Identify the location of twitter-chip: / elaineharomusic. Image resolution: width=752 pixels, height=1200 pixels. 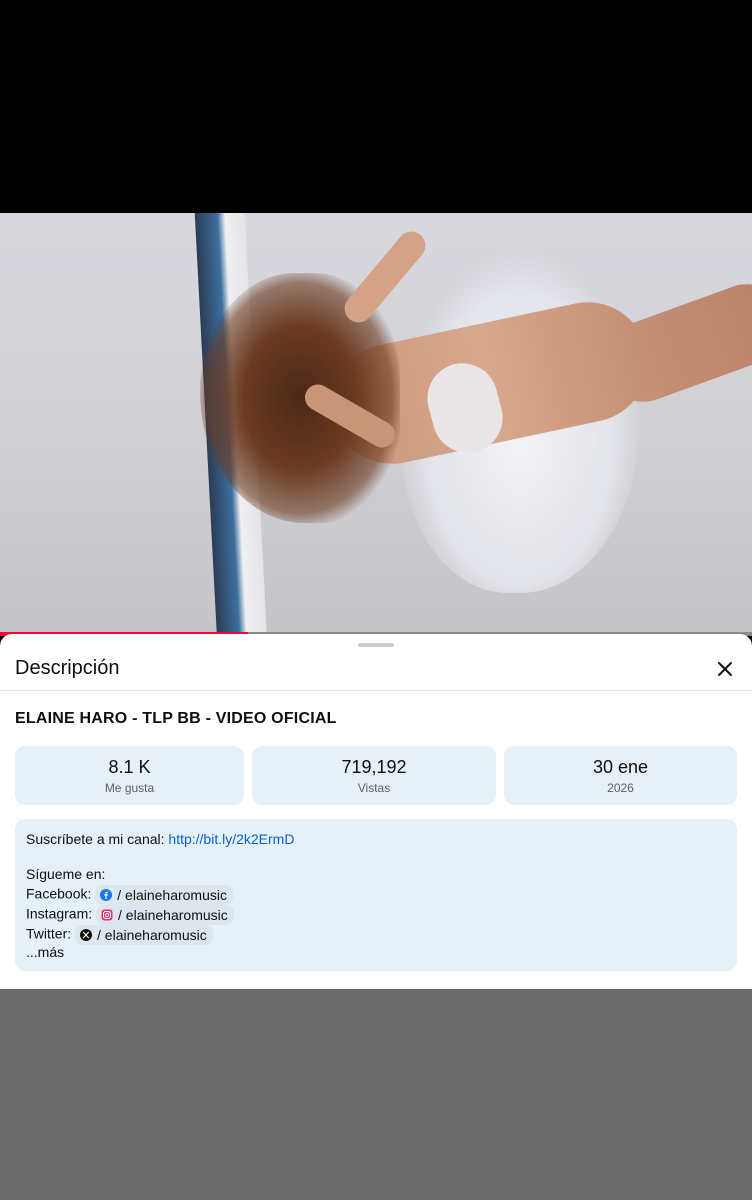
(144, 935).